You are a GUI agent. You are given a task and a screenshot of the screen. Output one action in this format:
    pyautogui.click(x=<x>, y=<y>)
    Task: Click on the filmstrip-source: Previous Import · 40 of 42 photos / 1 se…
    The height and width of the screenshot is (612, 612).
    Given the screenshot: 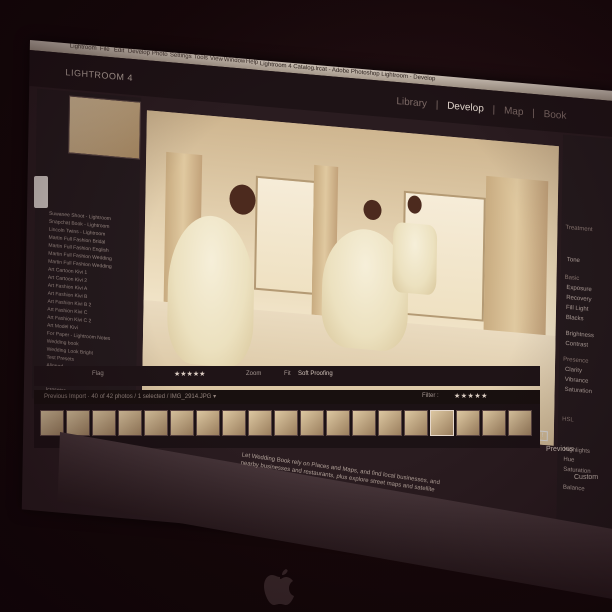 What is the action you would take?
    pyautogui.click(x=130, y=396)
    